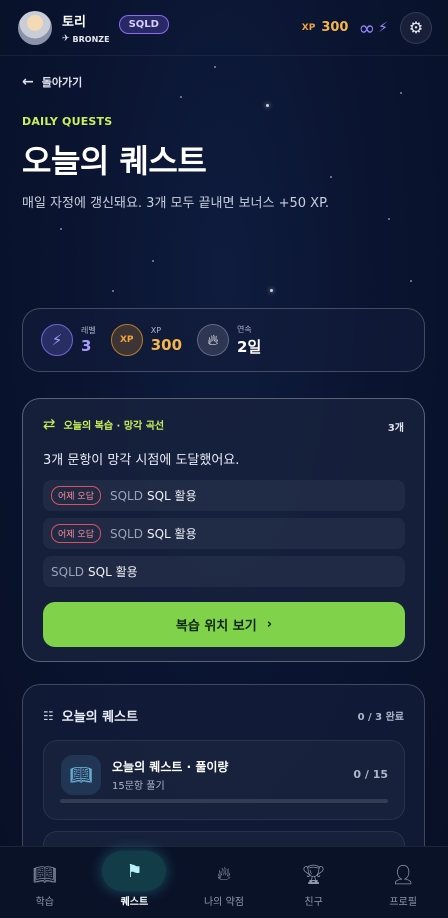 The image size is (448, 918). What do you see at coordinates (44, 874) in the screenshot?
I see `book-icon: 📖︎` at bounding box center [44, 874].